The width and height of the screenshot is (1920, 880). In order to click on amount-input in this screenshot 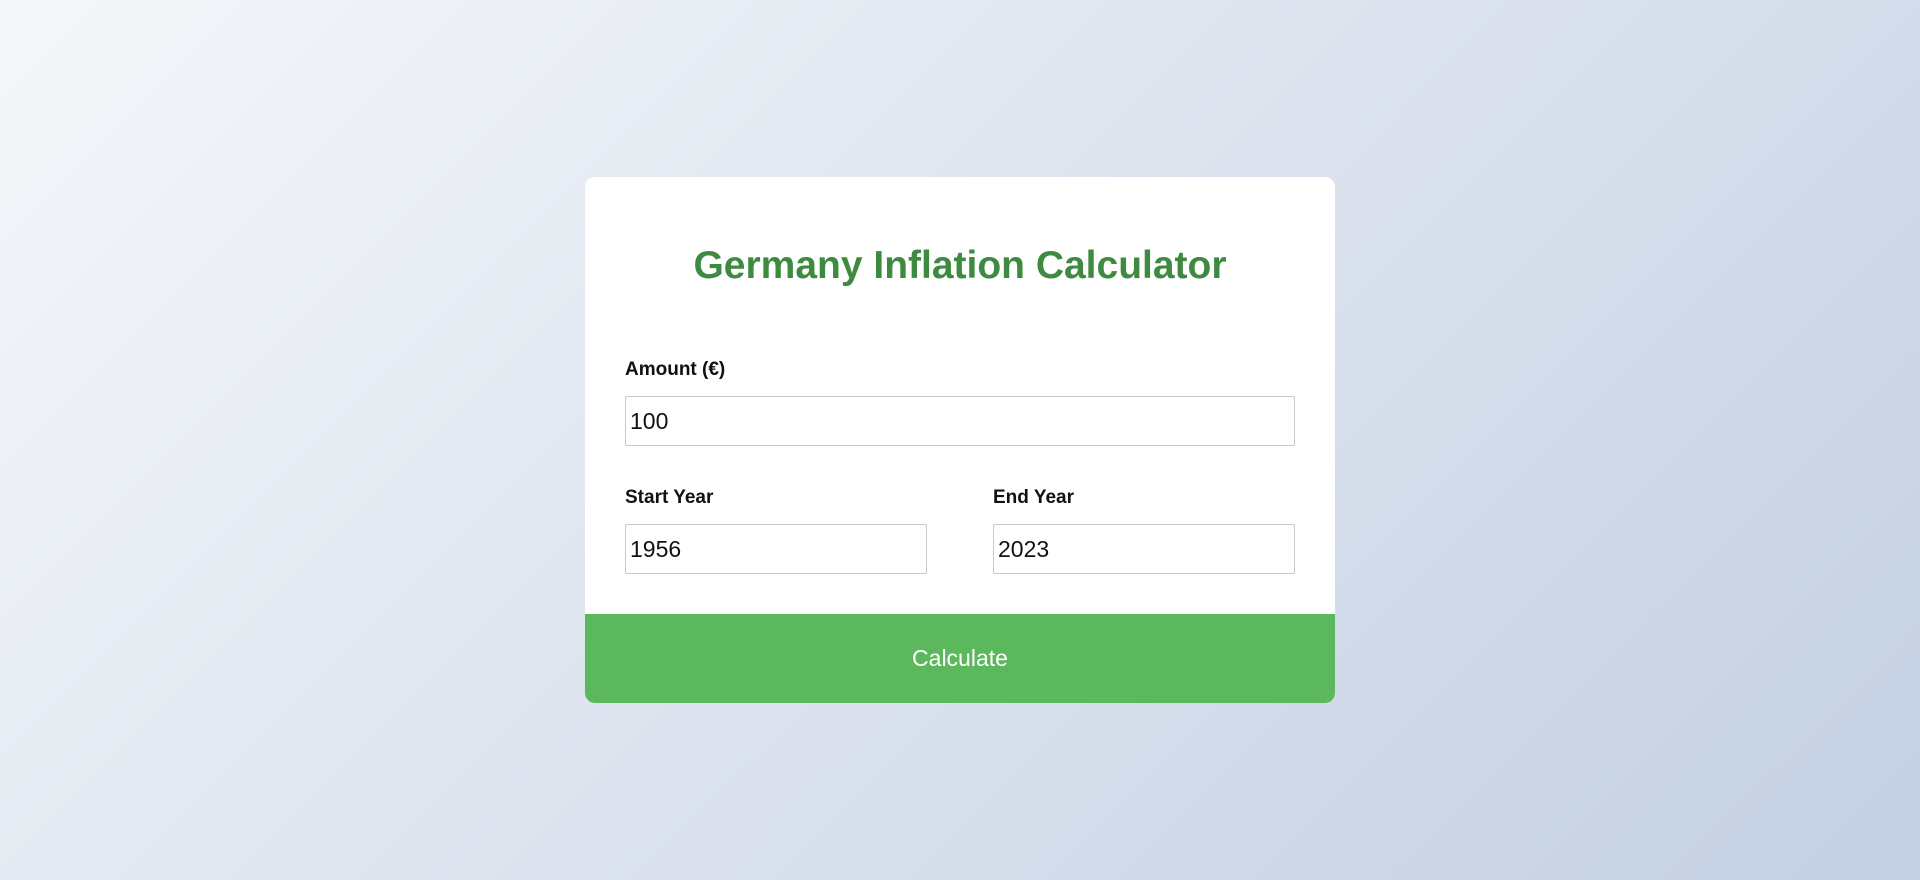, I will do `click(960, 421)`.